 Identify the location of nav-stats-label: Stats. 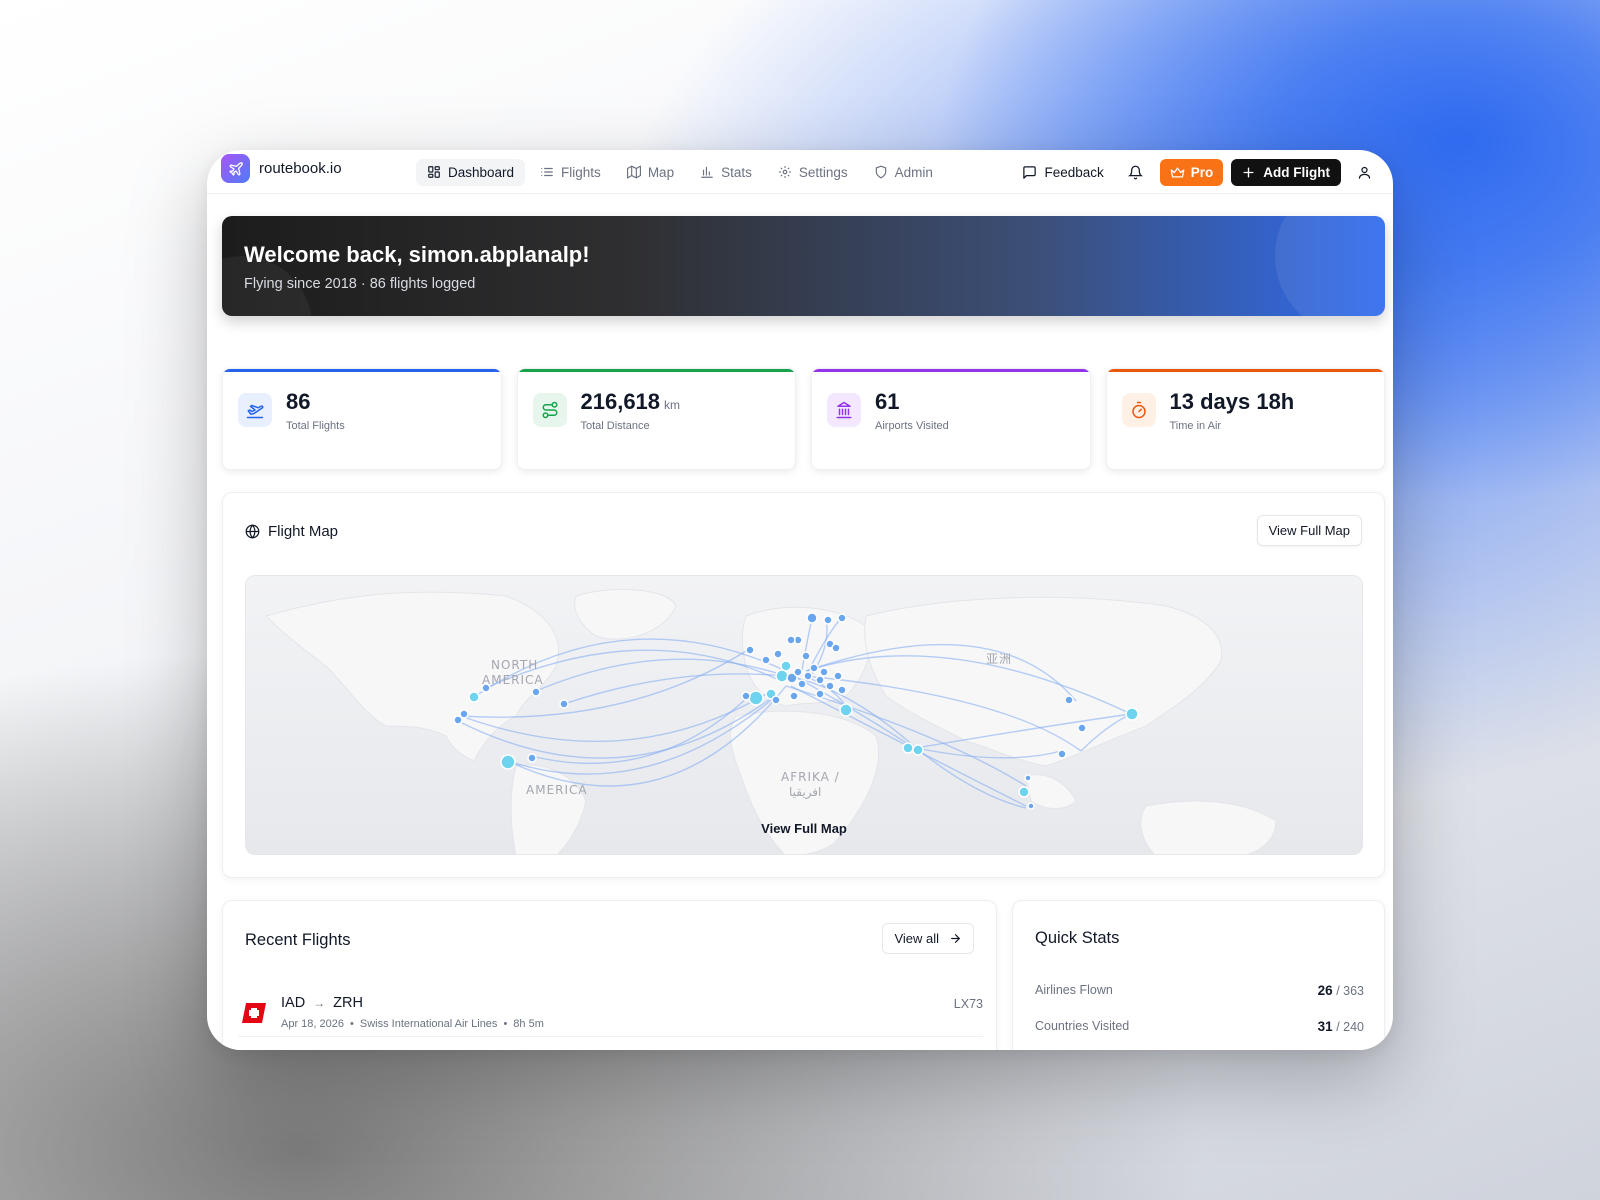
(736, 172).